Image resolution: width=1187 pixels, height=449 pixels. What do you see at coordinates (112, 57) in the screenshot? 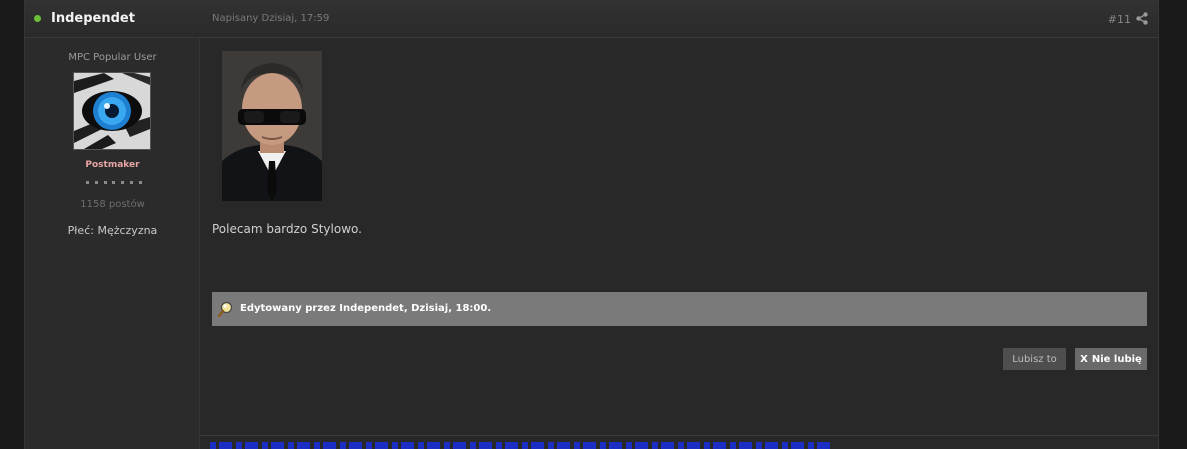
I see `member-title: MPC Popular User` at bounding box center [112, 57].